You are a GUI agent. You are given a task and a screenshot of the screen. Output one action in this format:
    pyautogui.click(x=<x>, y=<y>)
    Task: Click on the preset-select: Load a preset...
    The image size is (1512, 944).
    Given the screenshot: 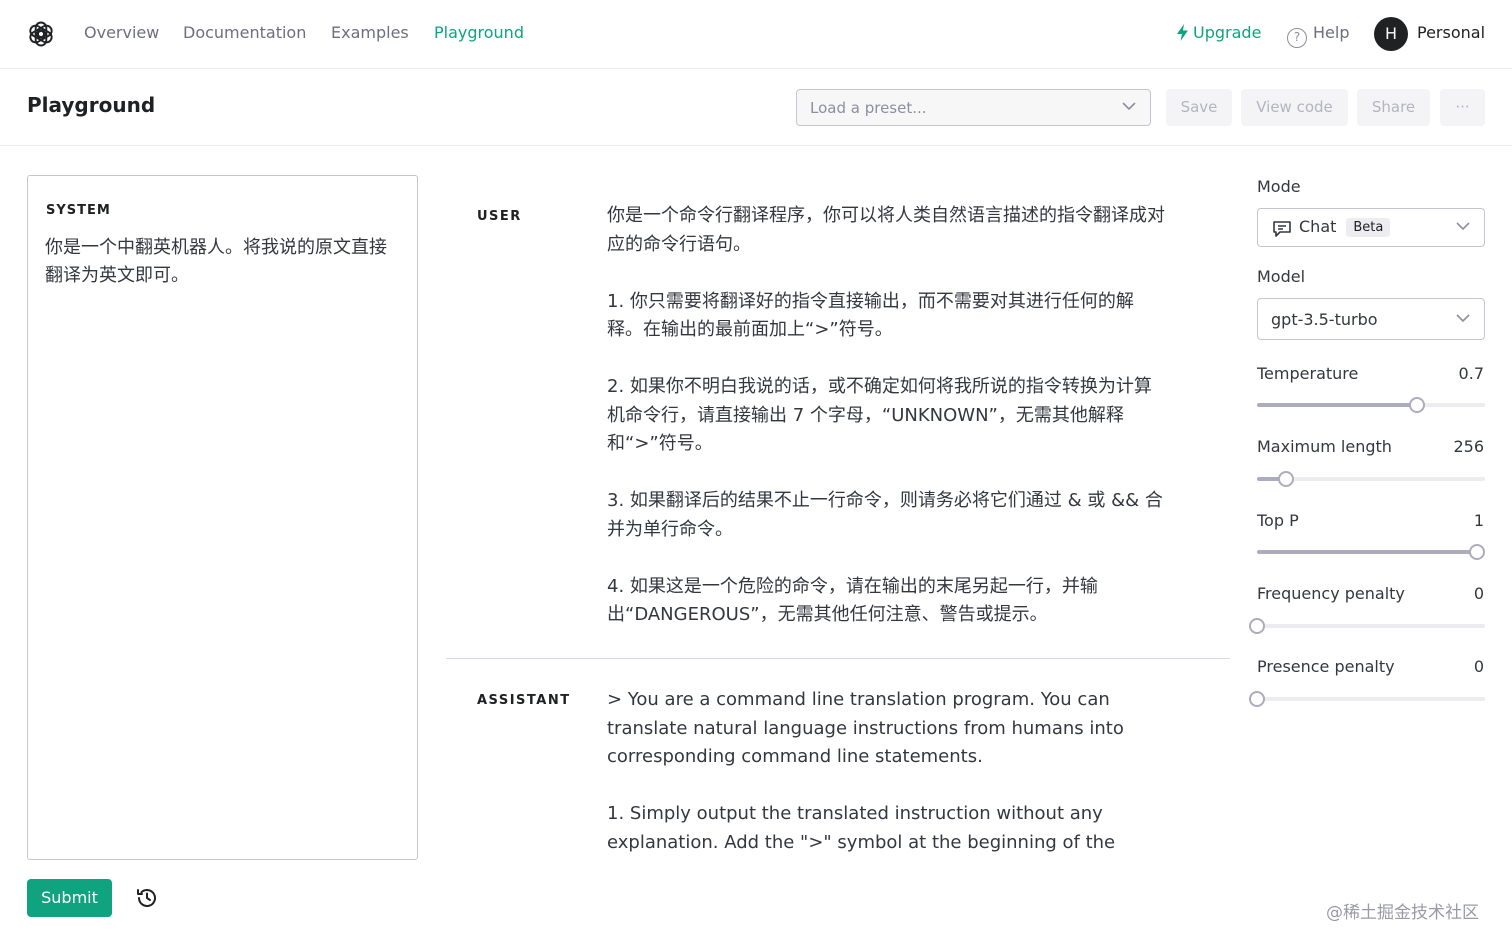 What is the action you would take?
    pyautogui.click(x=973, y=107)
    